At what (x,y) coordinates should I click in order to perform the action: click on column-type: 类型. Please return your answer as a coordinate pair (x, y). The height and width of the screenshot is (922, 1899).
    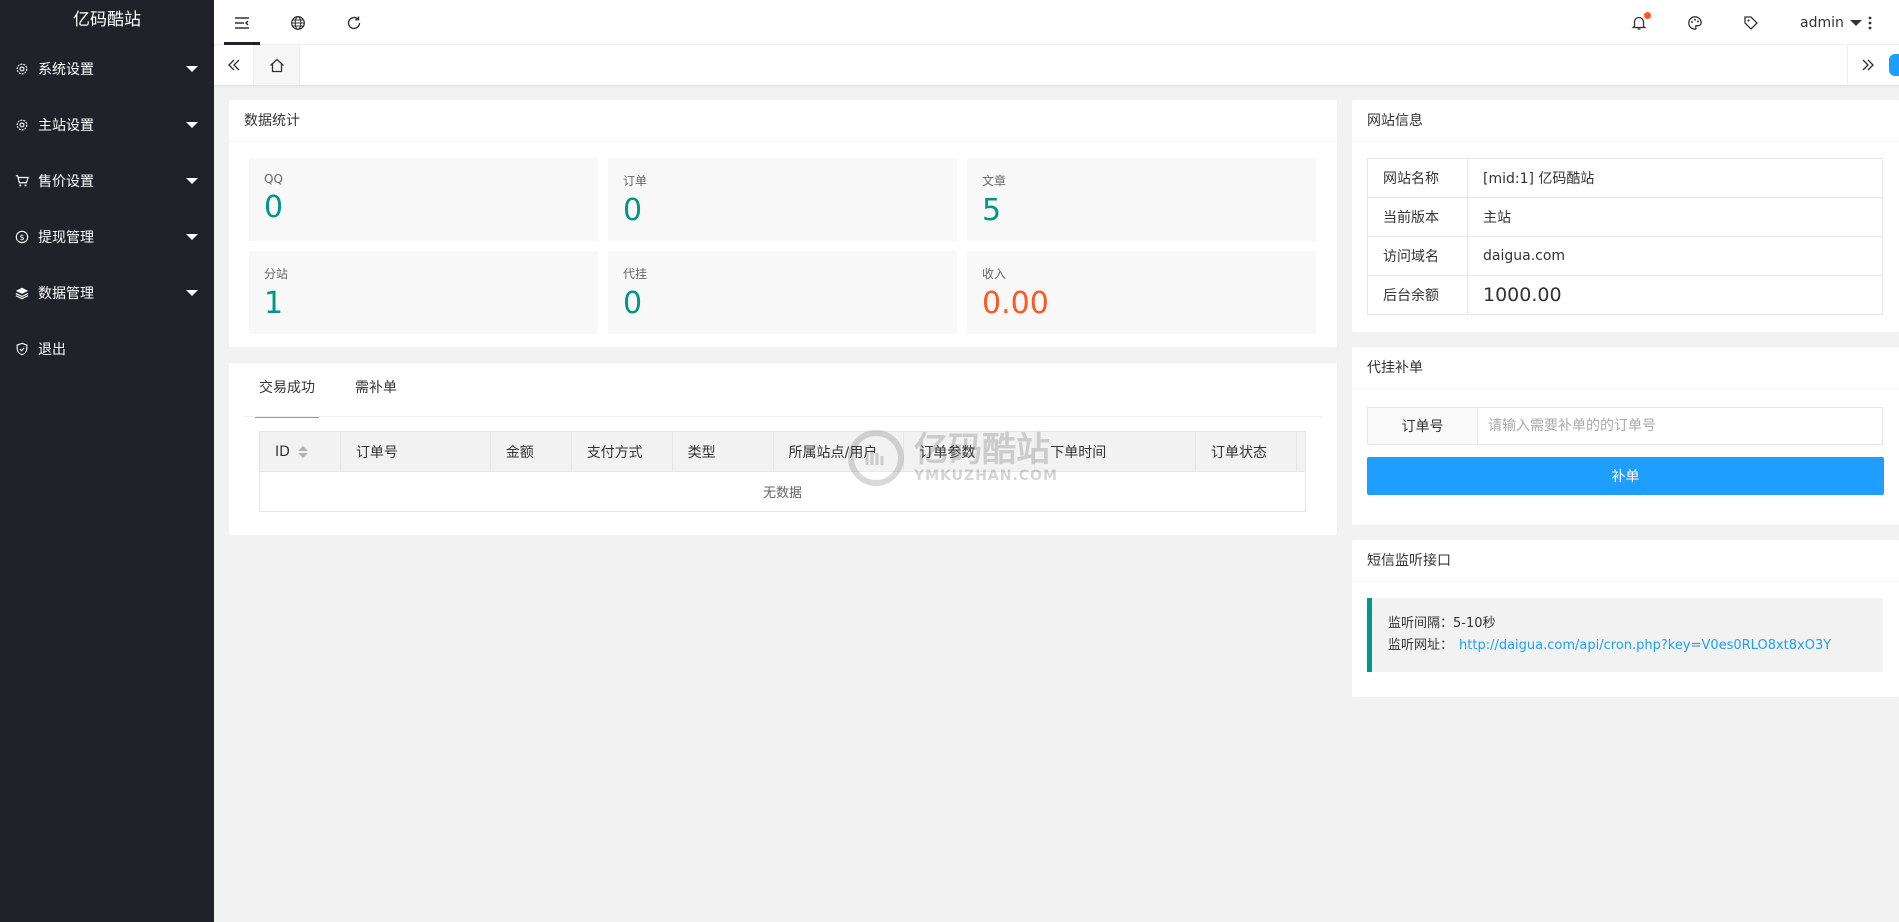
    Looking at the image, I should click on (722, 451).